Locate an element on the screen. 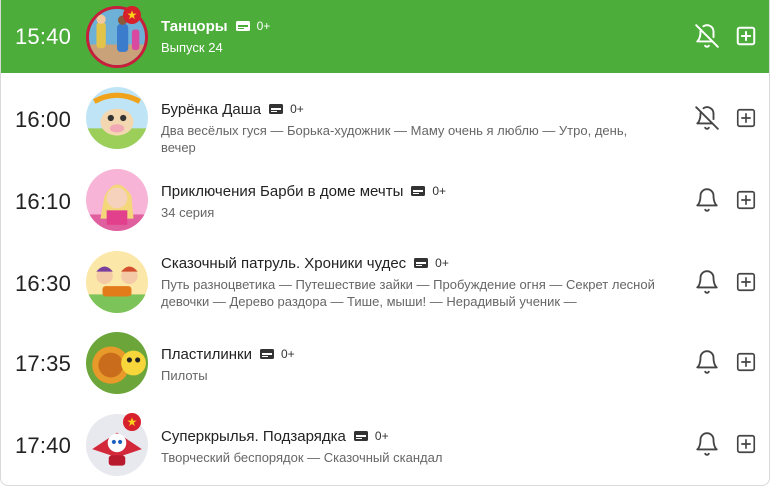 The width and height of the screenshot is (770, 486). program-time: 17:40 is located at coordinates (43, 445).